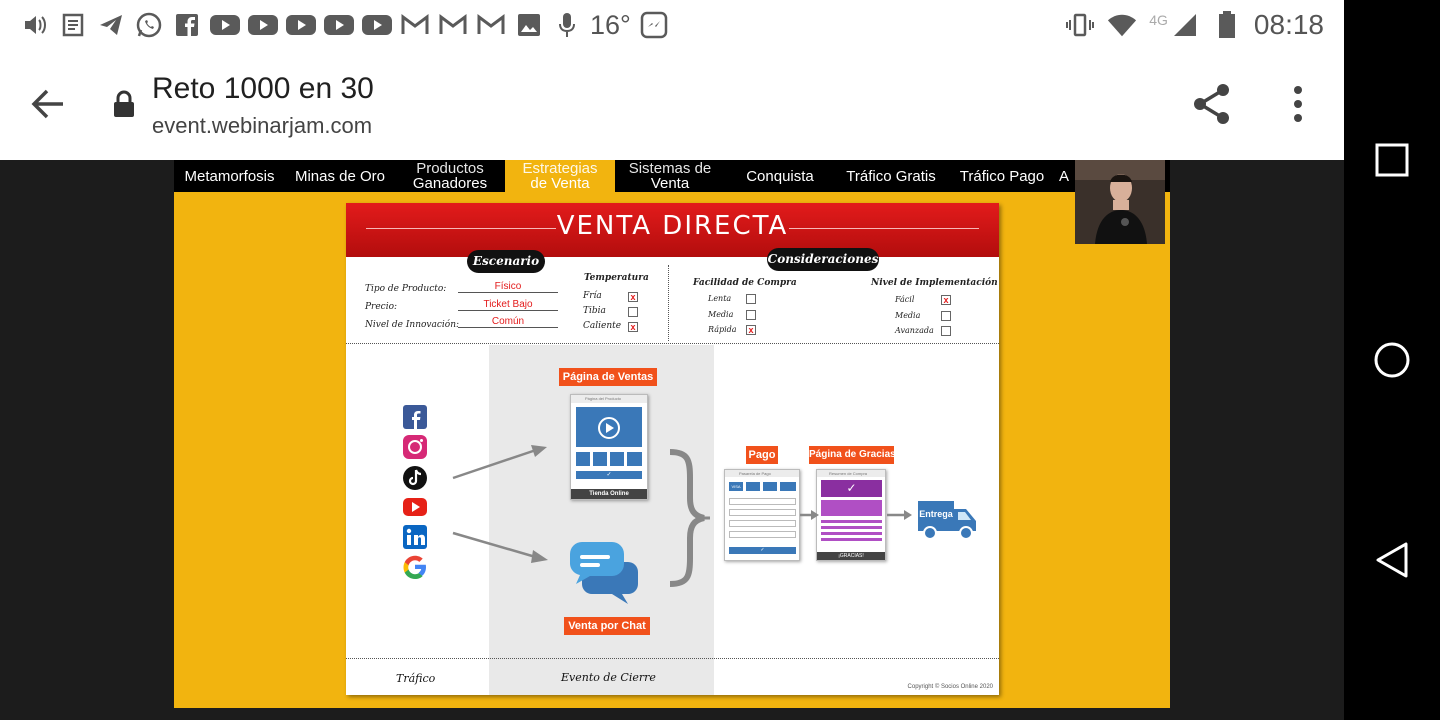  Describe the element at coordinates (73, 25) in the screenshot. I see `notes-icon` at that location.